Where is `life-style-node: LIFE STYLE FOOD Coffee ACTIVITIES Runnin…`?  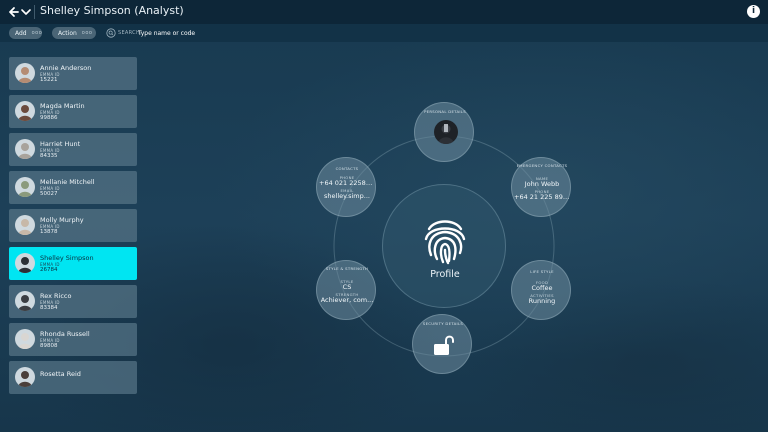
life-style-node: LIFE STYLE FOOD Coffee ACTIVITIES Runnin… is located at coordinates (541, 290).